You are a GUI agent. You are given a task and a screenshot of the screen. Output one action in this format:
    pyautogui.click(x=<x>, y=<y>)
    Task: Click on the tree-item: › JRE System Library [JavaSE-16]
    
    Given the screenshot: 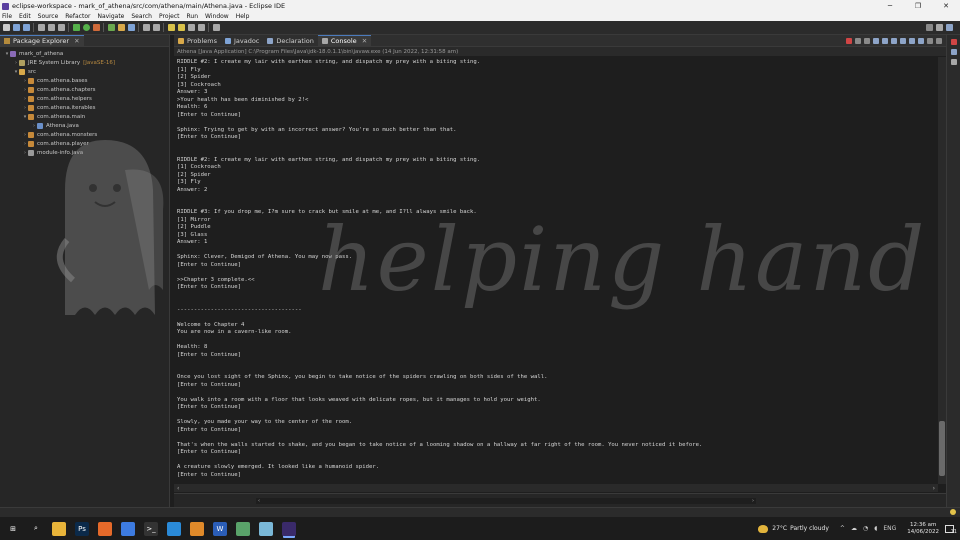 What is the action you would take?
    pyautogui.click(x=84, y=62)
    